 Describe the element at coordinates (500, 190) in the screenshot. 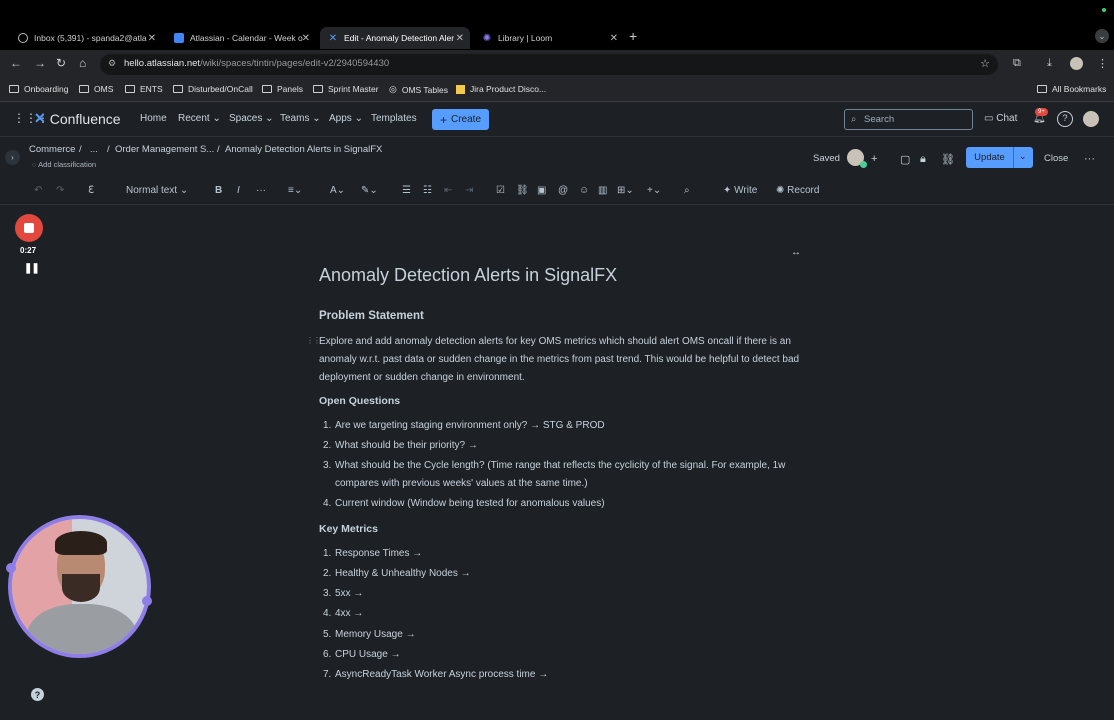

I see `task-icon: ☑` at that location.